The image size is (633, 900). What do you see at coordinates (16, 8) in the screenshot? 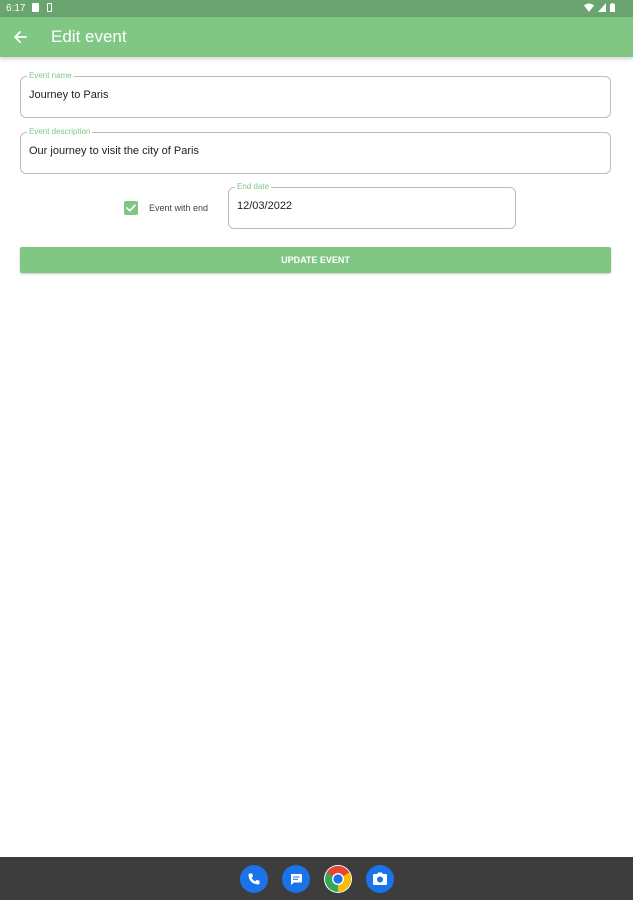
I see `status-time: 6:17` at bounding box center [16, 8].